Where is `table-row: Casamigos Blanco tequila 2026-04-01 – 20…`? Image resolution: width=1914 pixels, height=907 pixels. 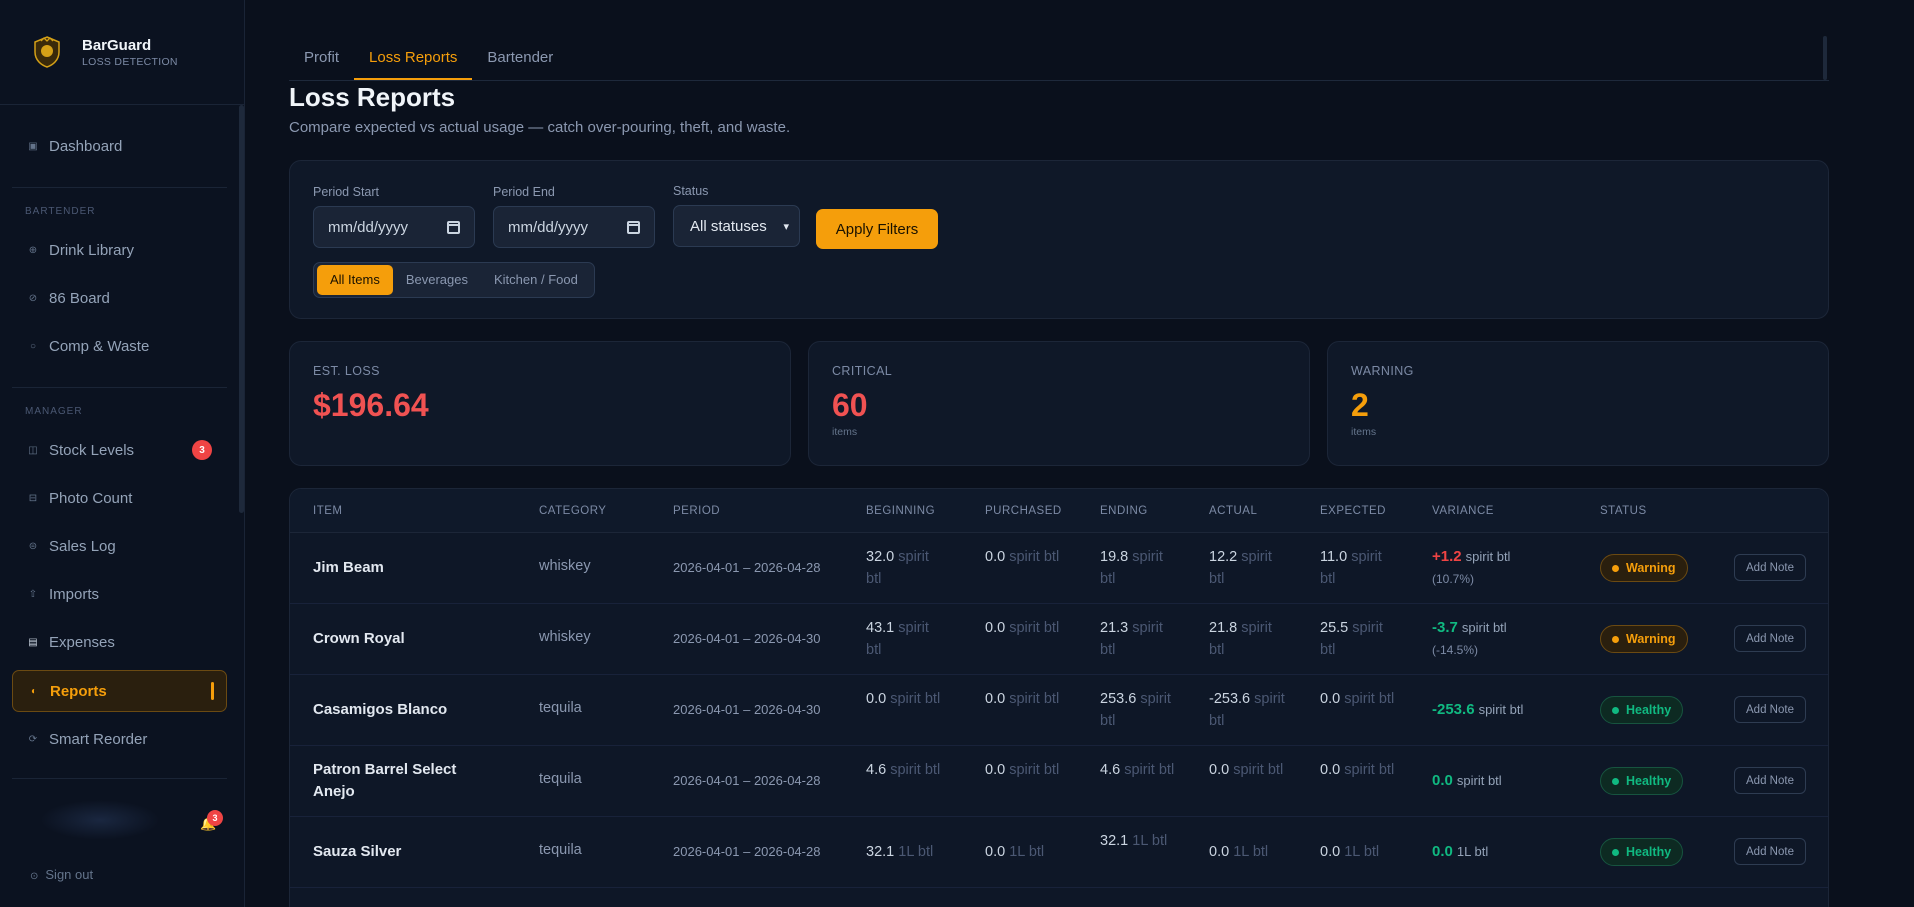
table-row: Casamigos Blanco tequila 2026-04-01 – 20… is located at coordinates (1059, 710).